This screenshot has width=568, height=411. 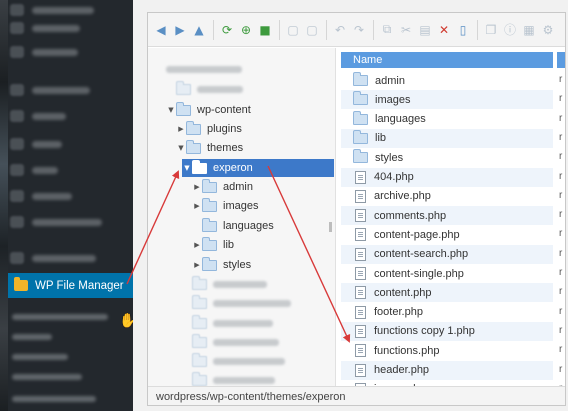 What do you see at coordinates (237, 265) in the screenshot?
I see `tree-node-label: styles` at bounding box center [237, 265].